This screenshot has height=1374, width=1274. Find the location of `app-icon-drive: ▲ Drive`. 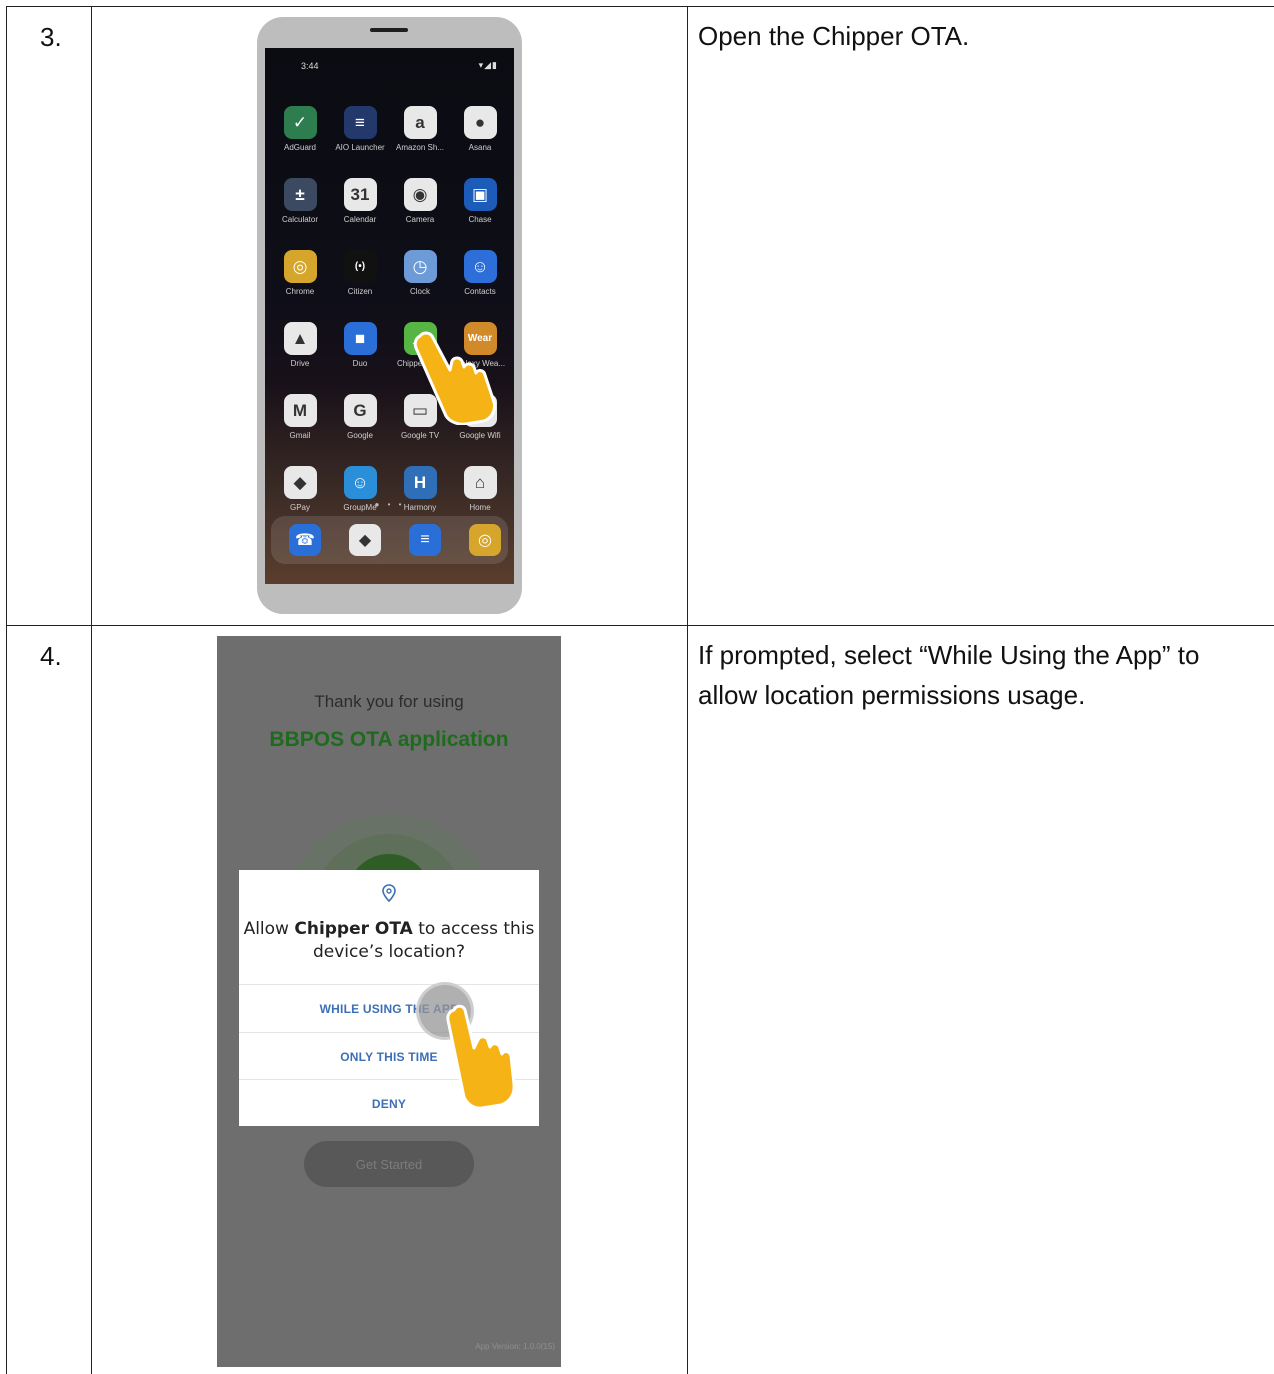

app-icon-drive: ▲ Drive is located at coordinates (300, 345).